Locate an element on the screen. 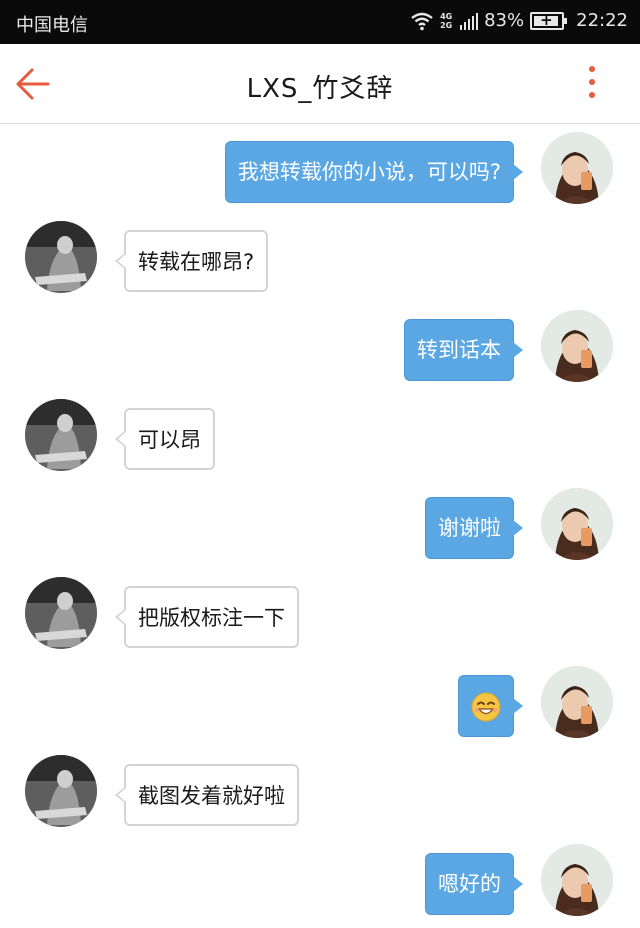 The width and height of the screenshot is (640, 928). message-row-sent: 我想转载你的小说，可以吗? is located at coordinates (320, 165).